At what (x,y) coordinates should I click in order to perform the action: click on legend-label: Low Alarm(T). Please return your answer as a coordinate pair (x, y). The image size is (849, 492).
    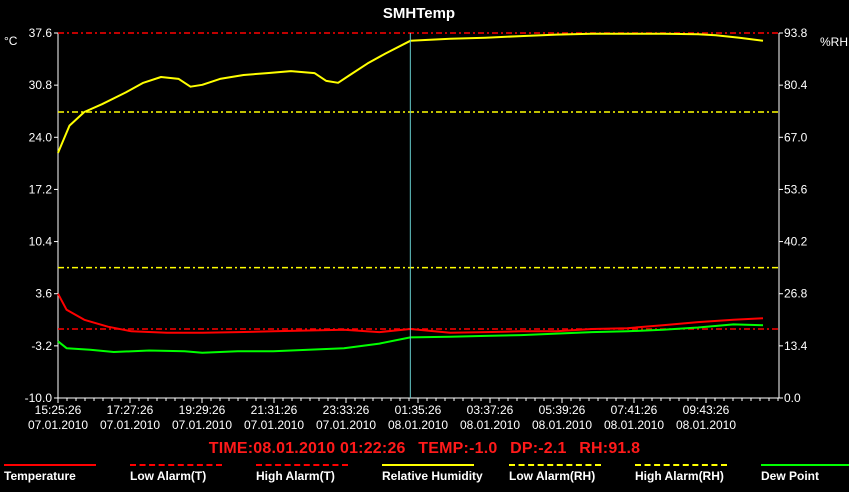
    Looking at the image, I should click on (168, 476).